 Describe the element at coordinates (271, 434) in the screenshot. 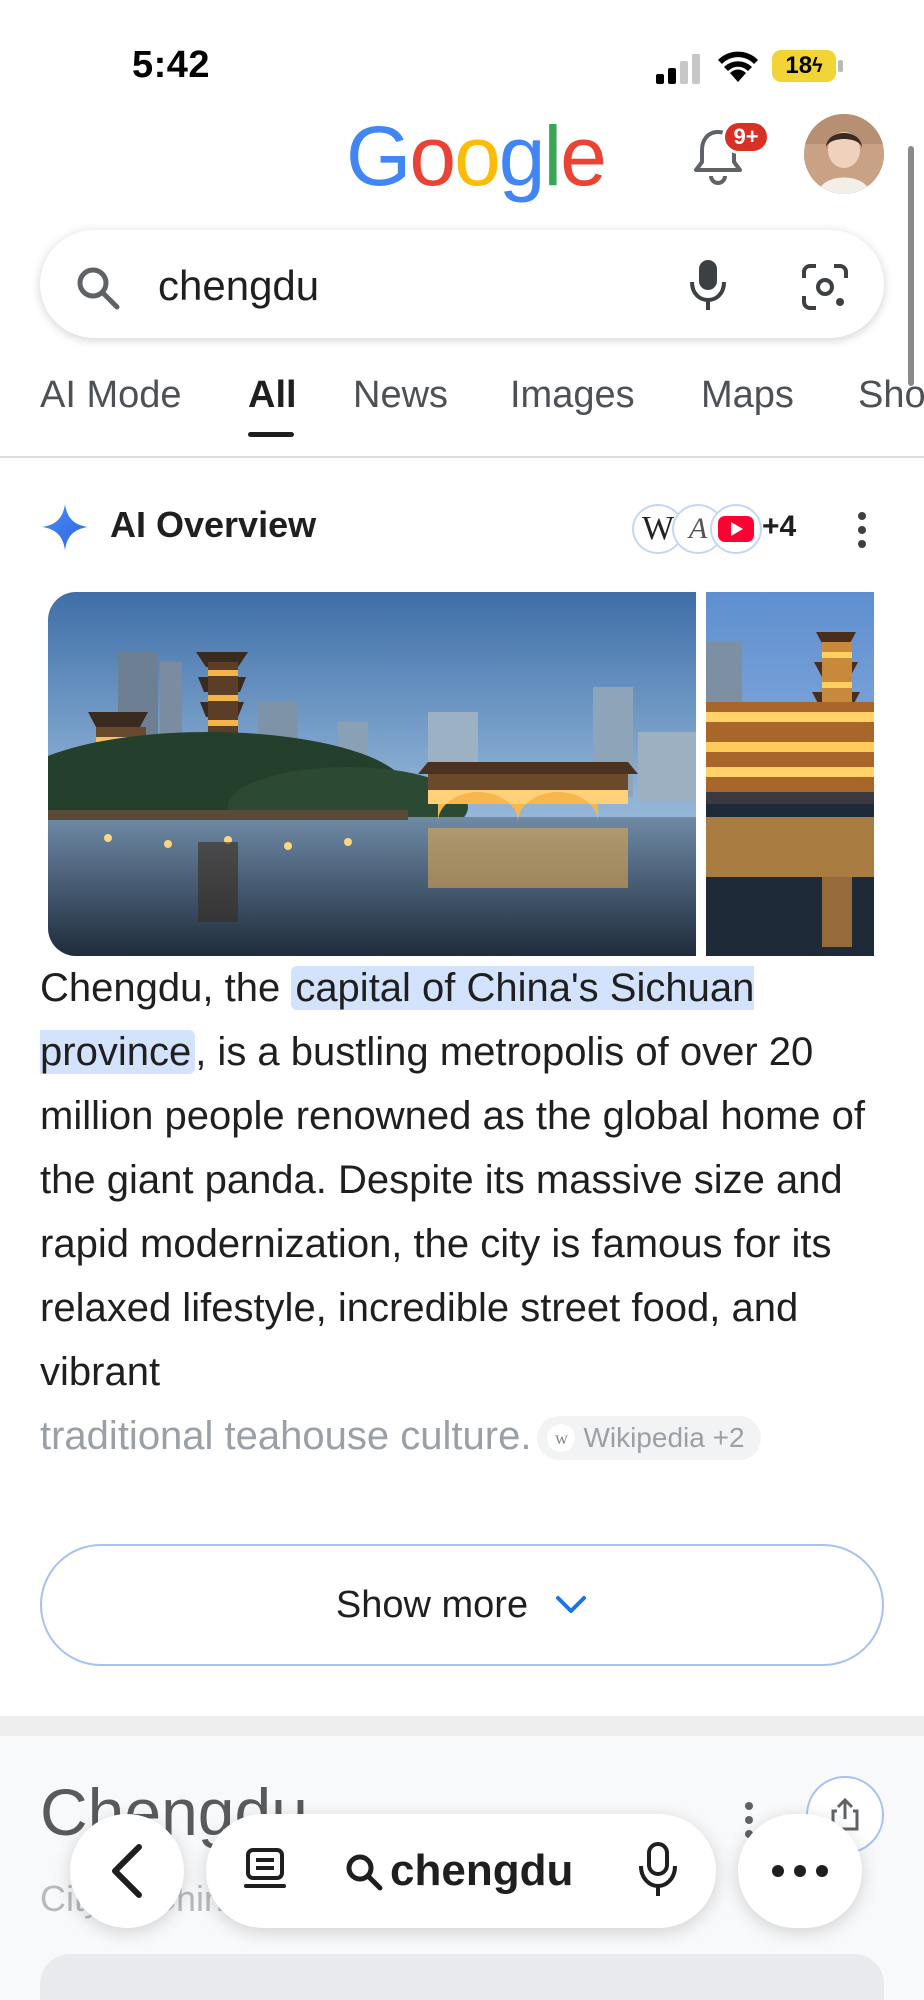

I see `active-tab-indicator` at that location.